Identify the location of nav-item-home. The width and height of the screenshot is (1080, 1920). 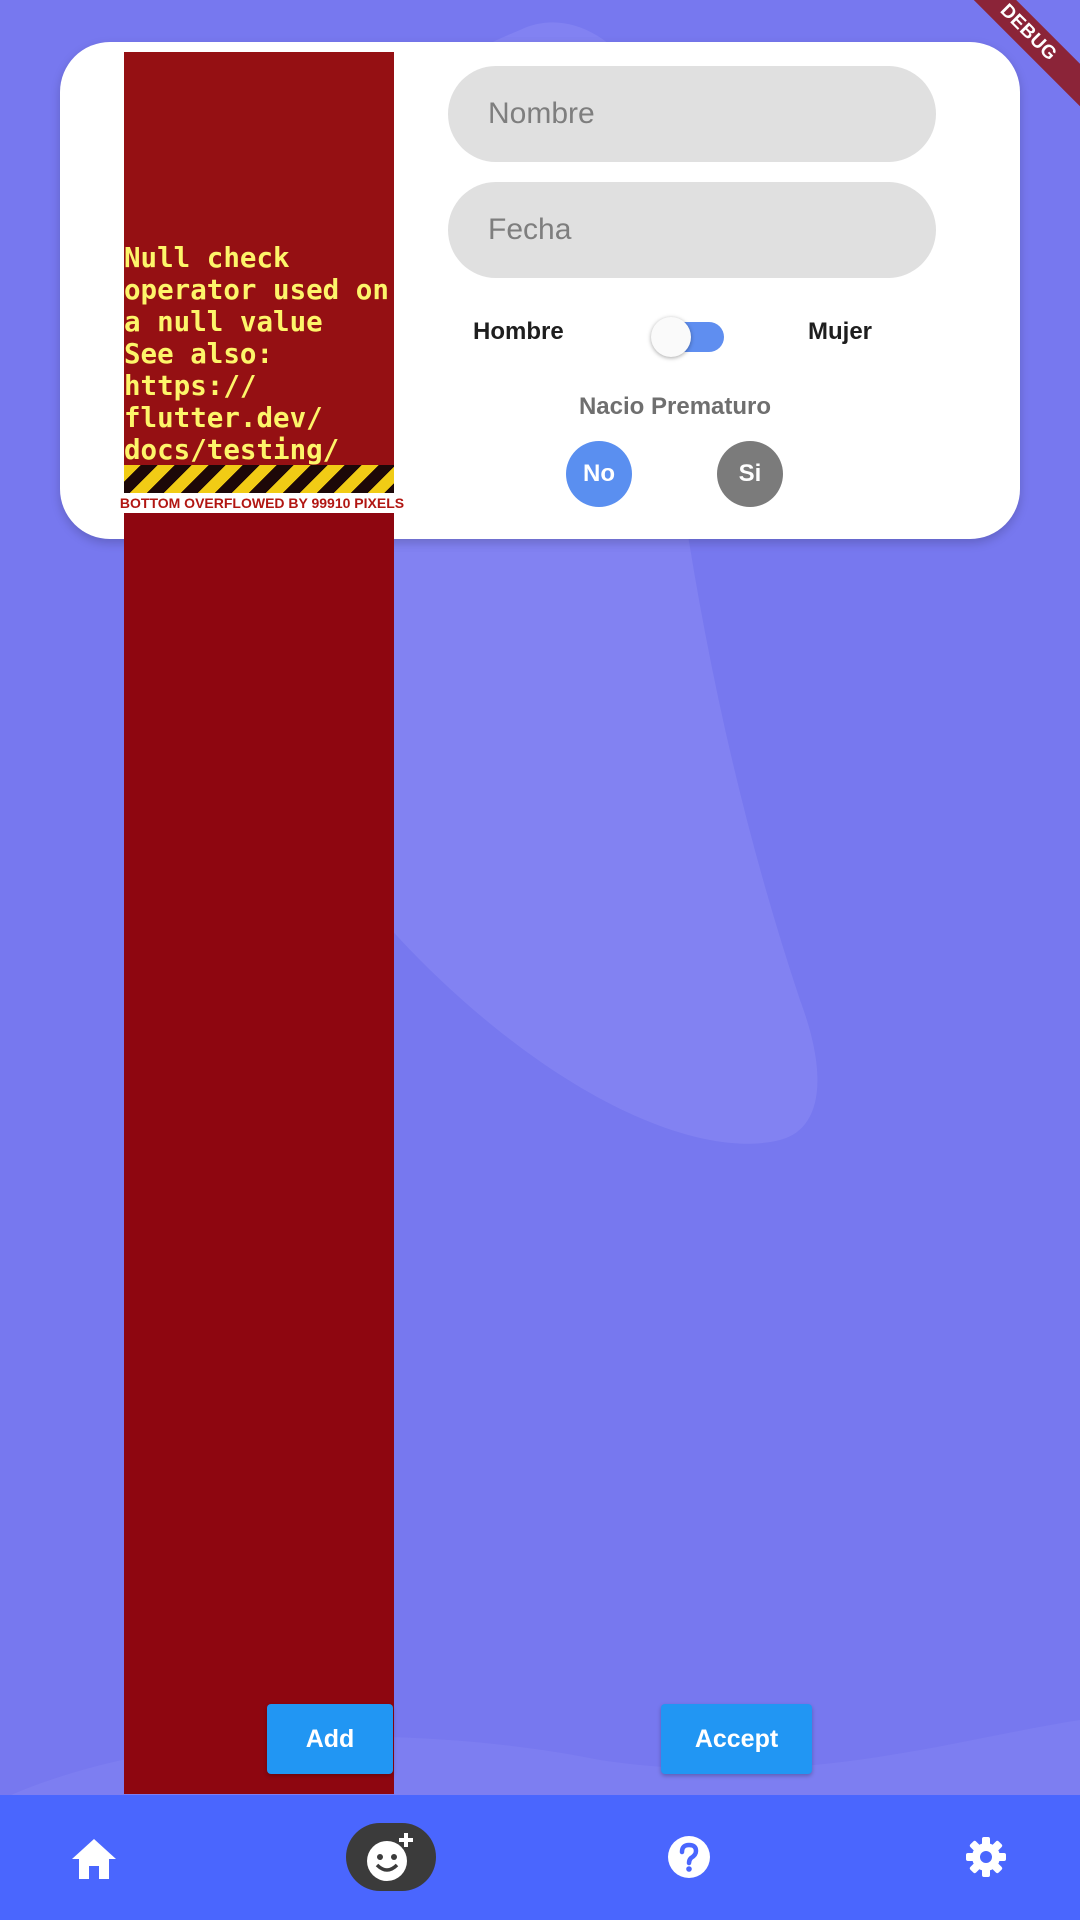
(94, 1857).